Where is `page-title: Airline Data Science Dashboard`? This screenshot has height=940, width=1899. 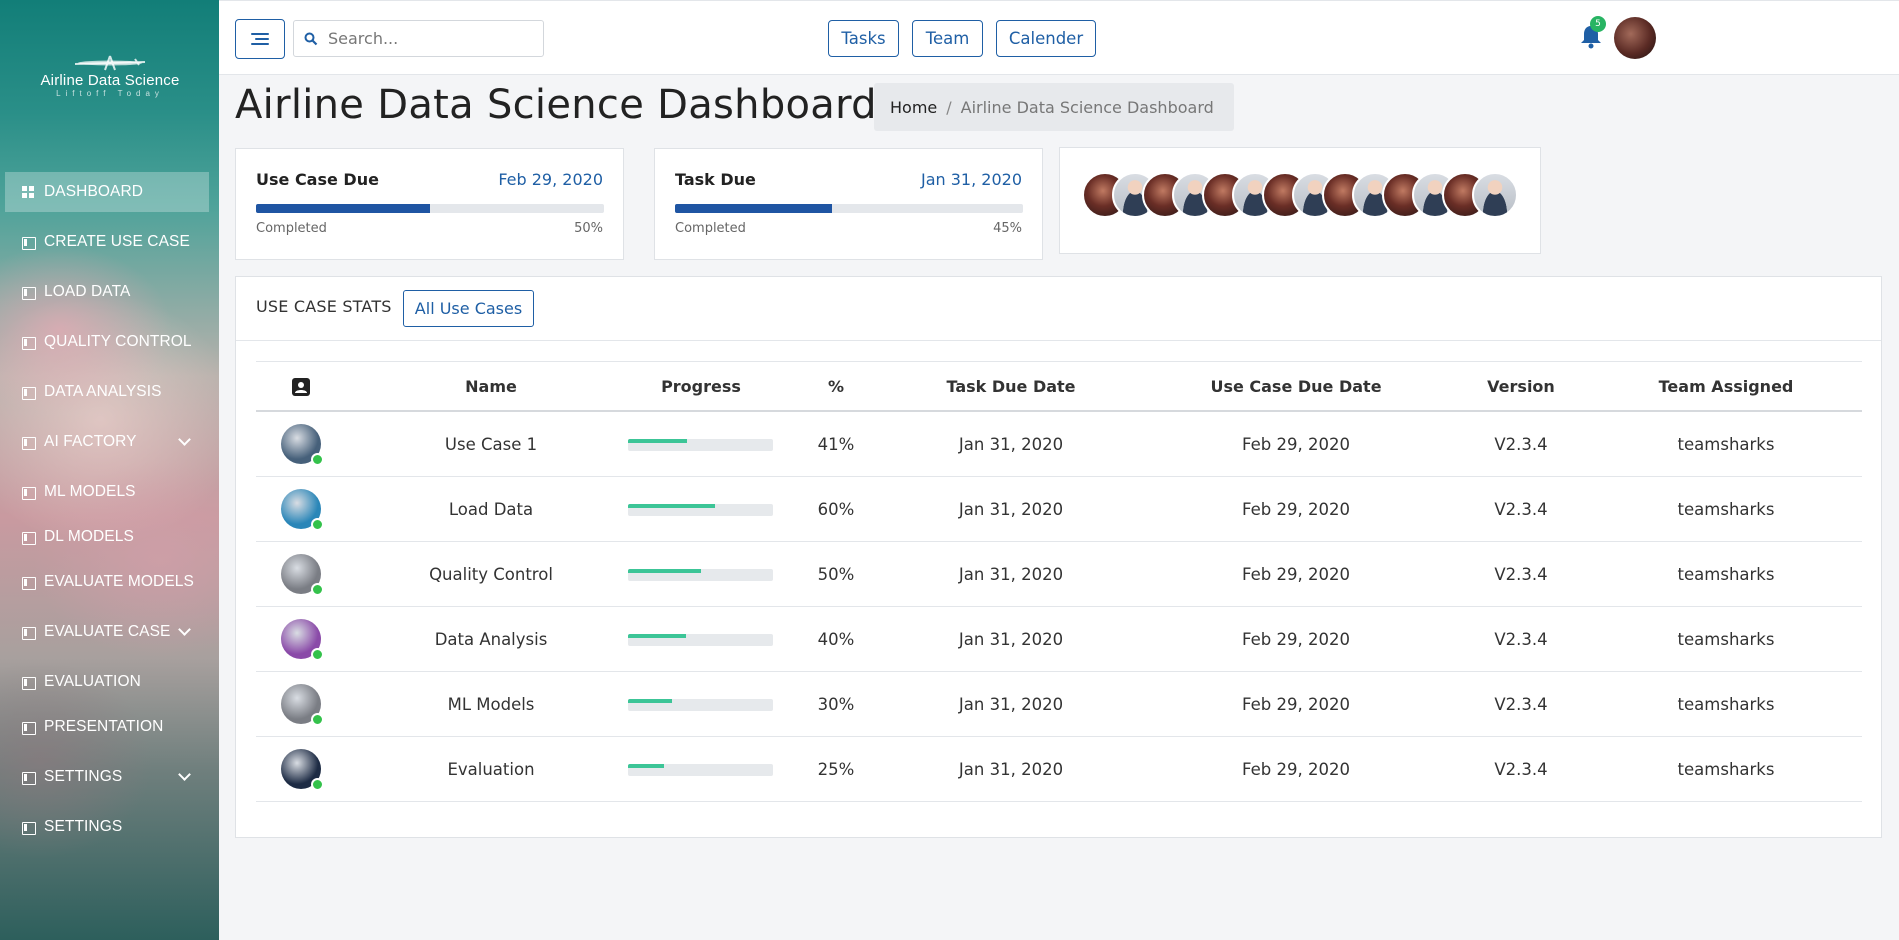 page-title: Airline Data Science Dashboard is located at coordinates (556, 105).